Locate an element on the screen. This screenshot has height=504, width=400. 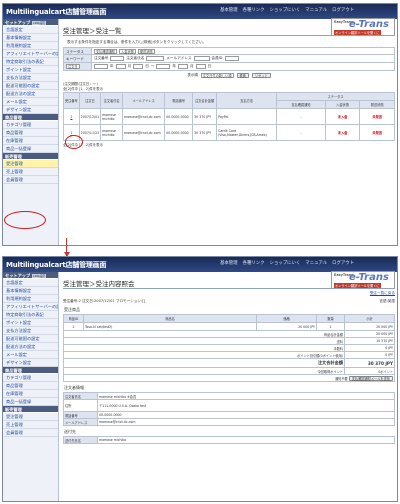
from-year-select is located at coordinates (101, 66).